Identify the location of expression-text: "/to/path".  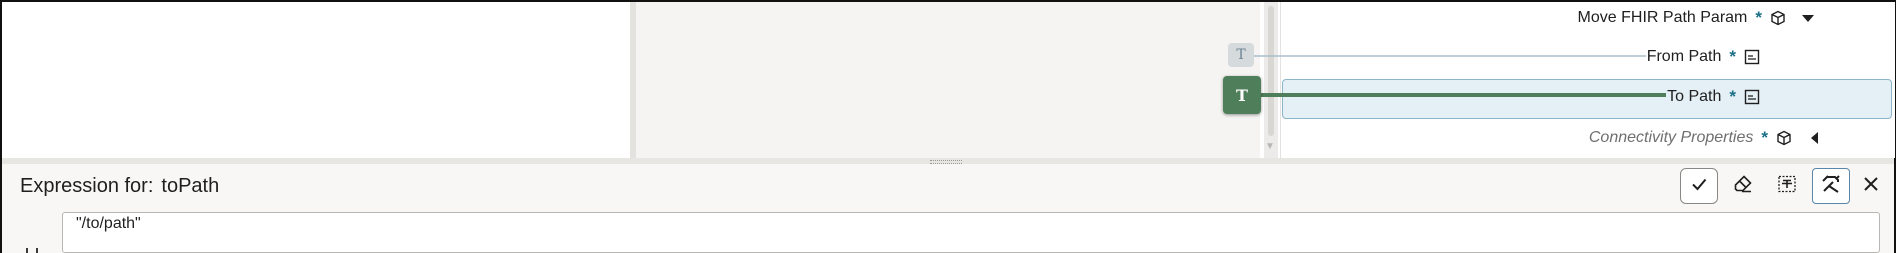
(108, 224).